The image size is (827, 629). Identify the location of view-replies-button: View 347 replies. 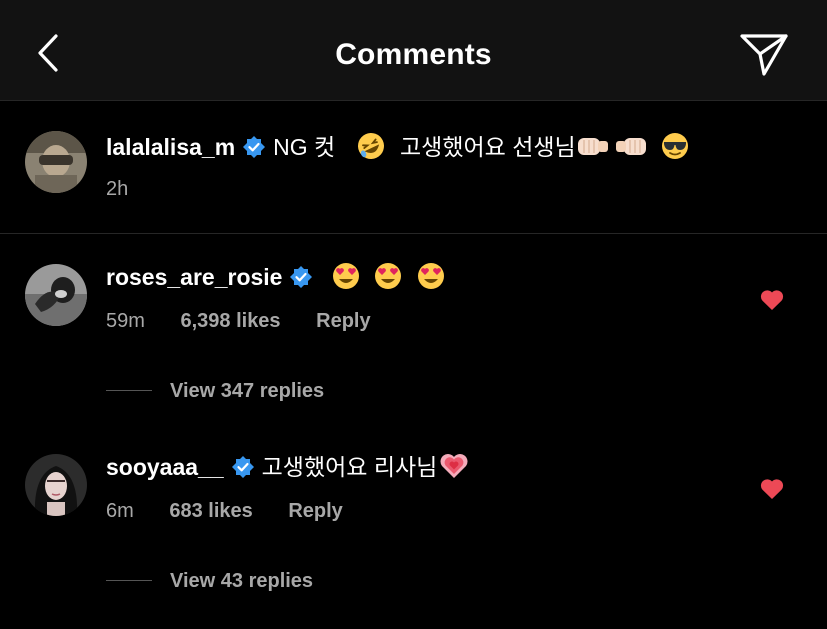
(215, 391).